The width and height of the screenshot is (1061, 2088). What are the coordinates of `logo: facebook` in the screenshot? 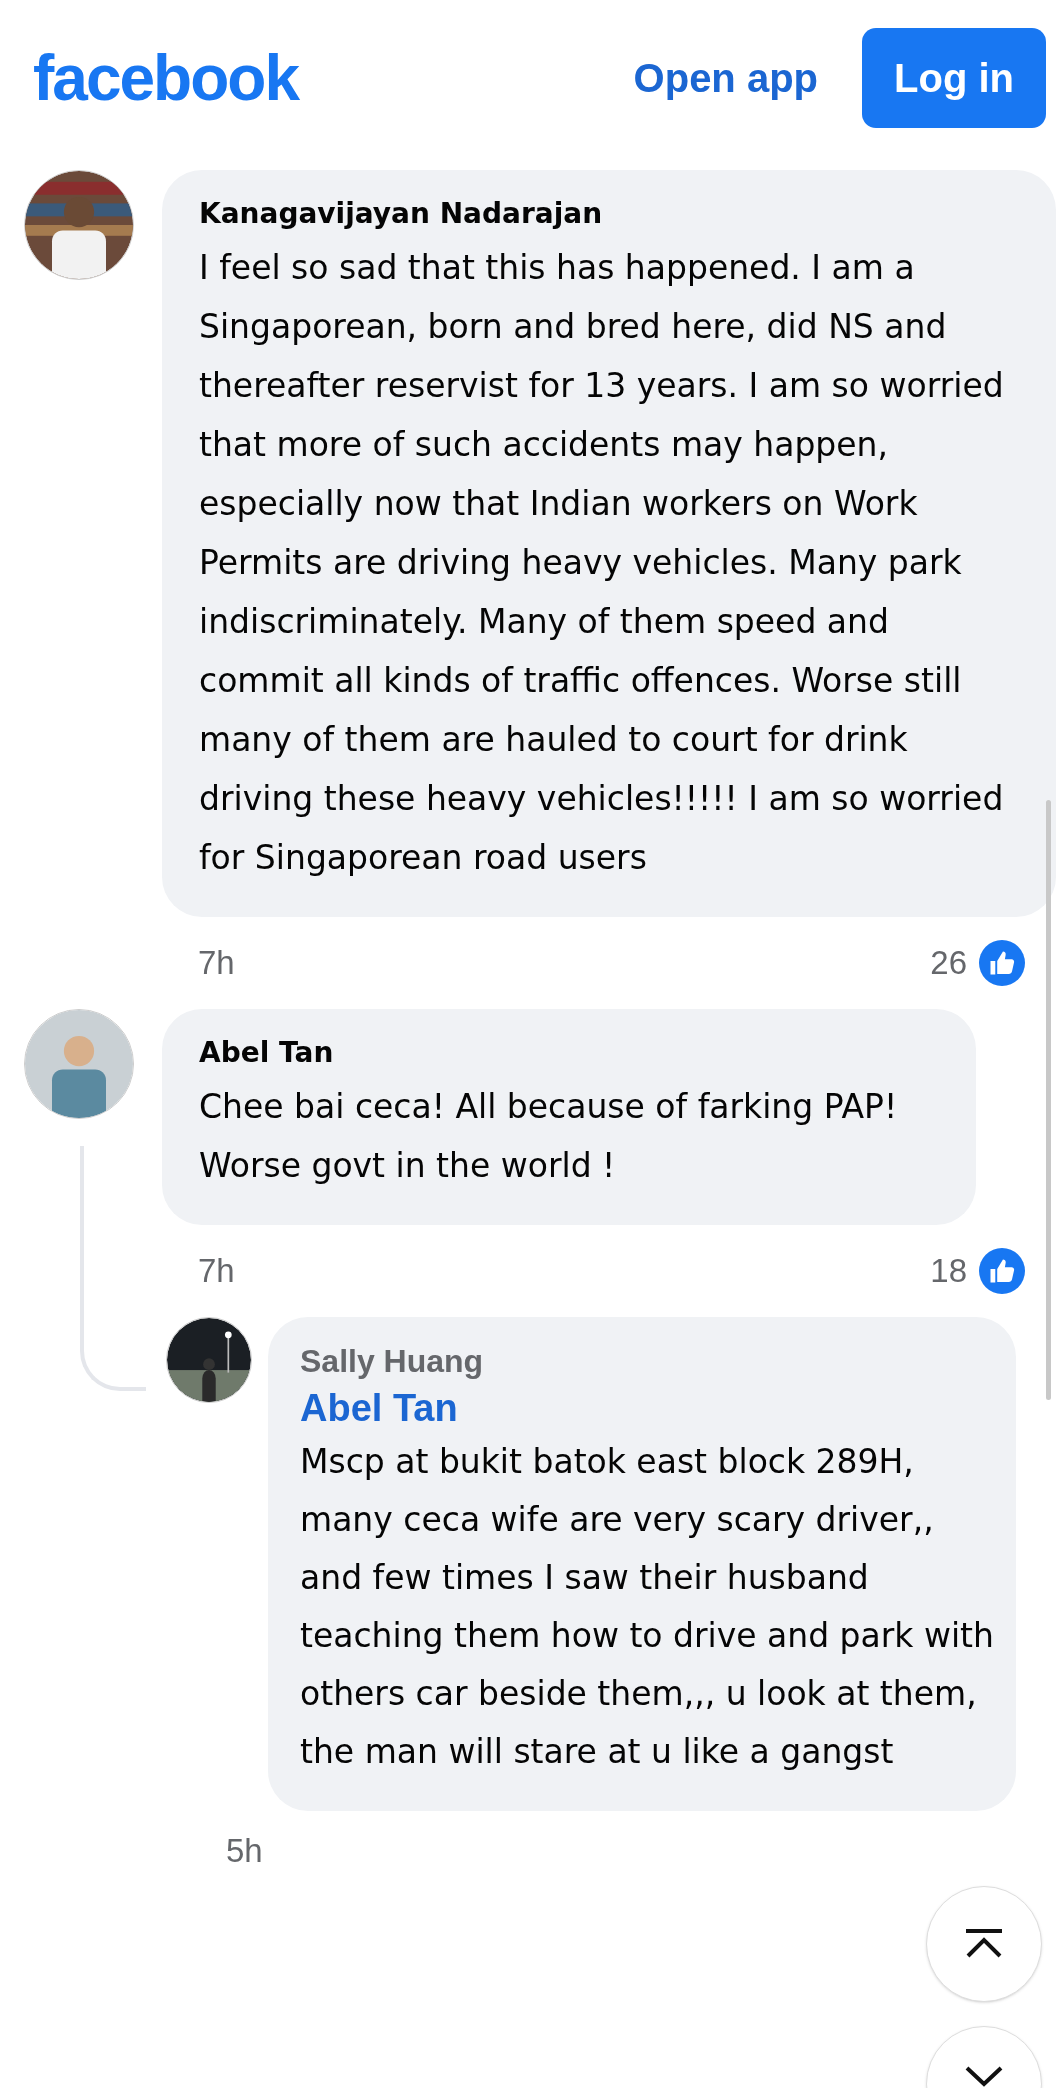 It's located at (165, 78).